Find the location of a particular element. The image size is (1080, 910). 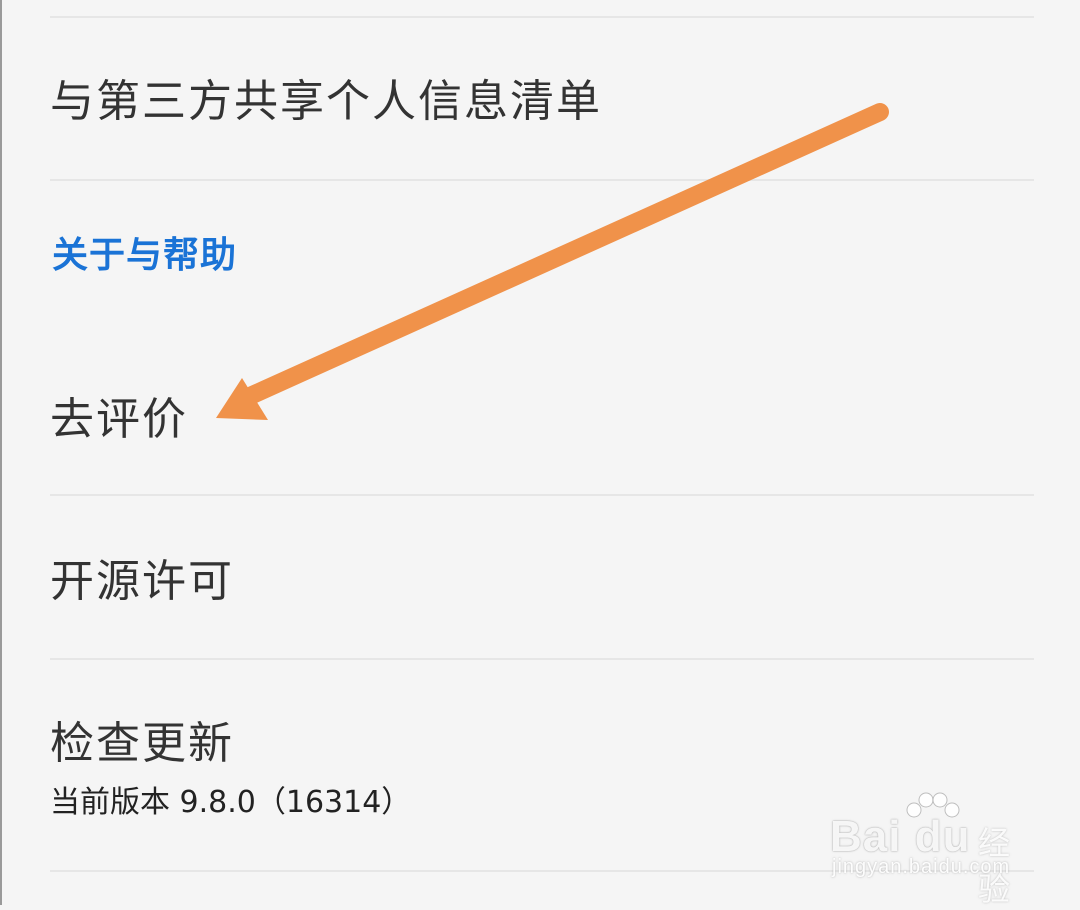

watermark-brand: Bai du is located at coordinates (900, 836).